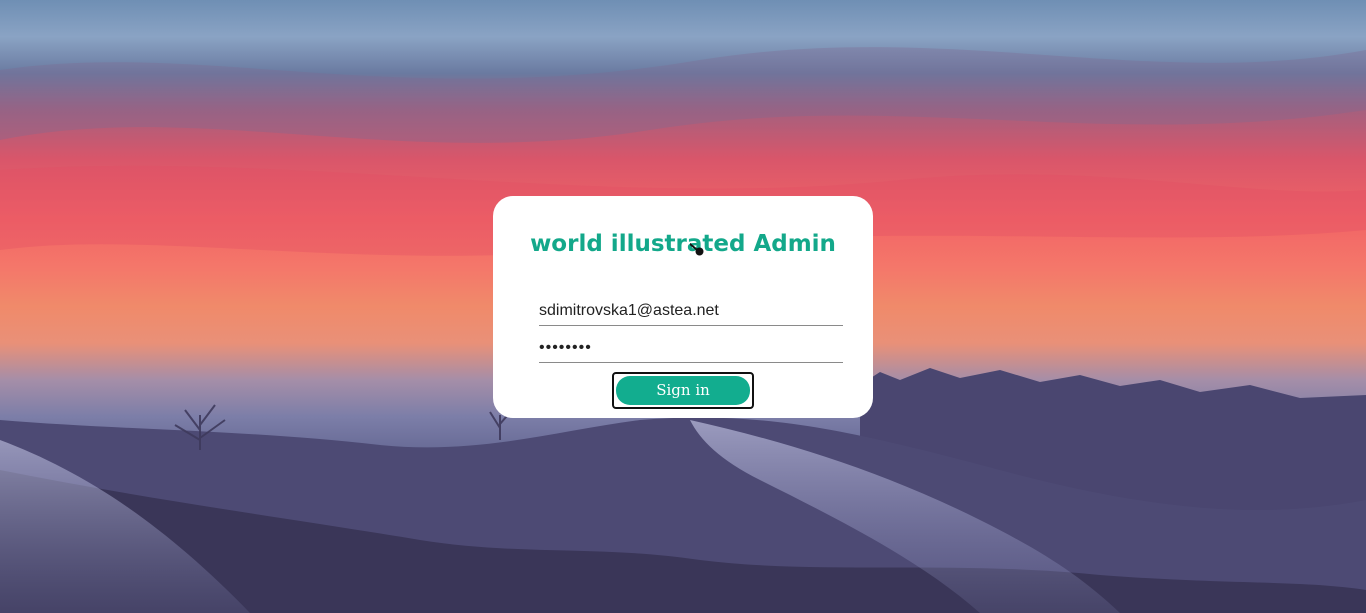 This screenshot has height=613, width=1366. I want to click on sign-in-button-label: Sign in, so click(683, 390).